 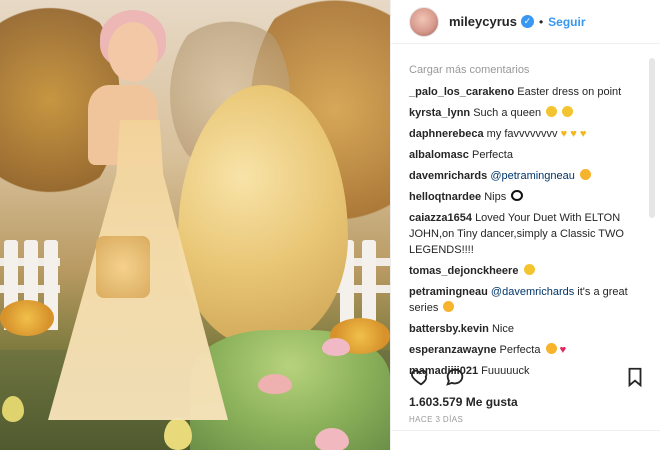 I want to click on comment-text: Easter dress on point, so click(x=569, y=92).